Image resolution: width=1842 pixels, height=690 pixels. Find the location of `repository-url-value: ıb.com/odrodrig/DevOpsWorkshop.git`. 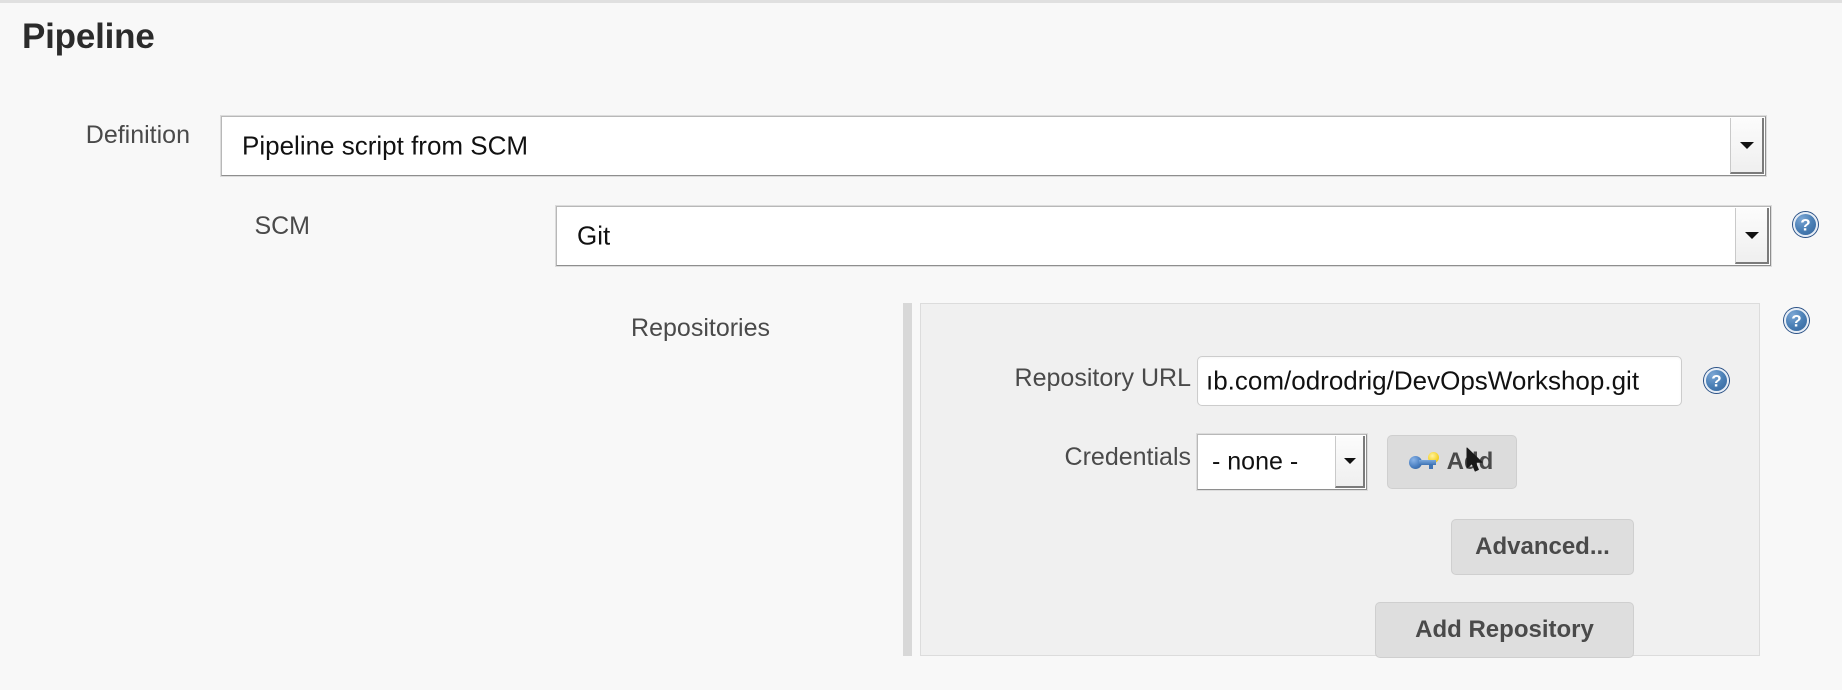

repository-url-value: ıb.com/odrodrig/DevOpsWorkshop.git is located at coordinates (1423, 380).